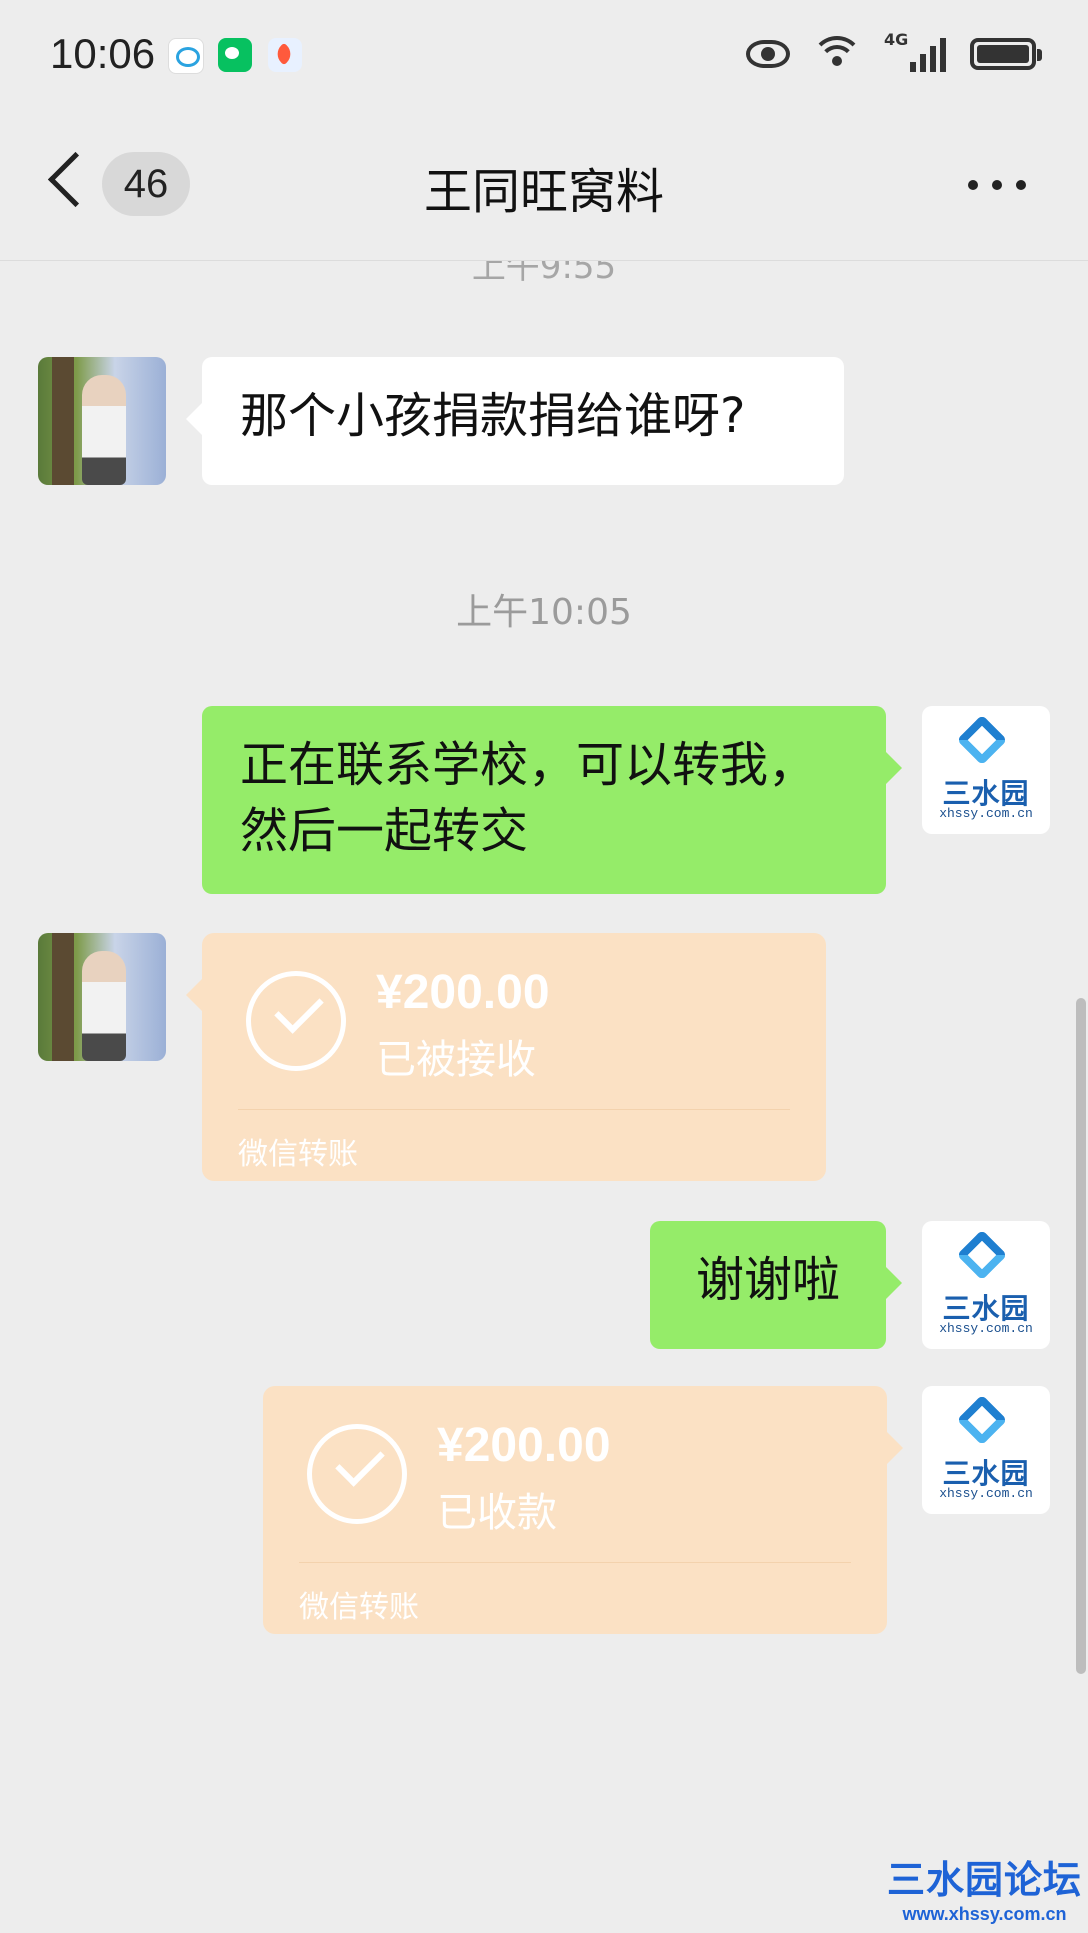 This screenshot has width=1088, height=1933. What do you see at coordinates (776, 1285) in the screenshot?
I see `message-bubble-outgoing: 谢谢啦` at bounding box center [776, 1285].